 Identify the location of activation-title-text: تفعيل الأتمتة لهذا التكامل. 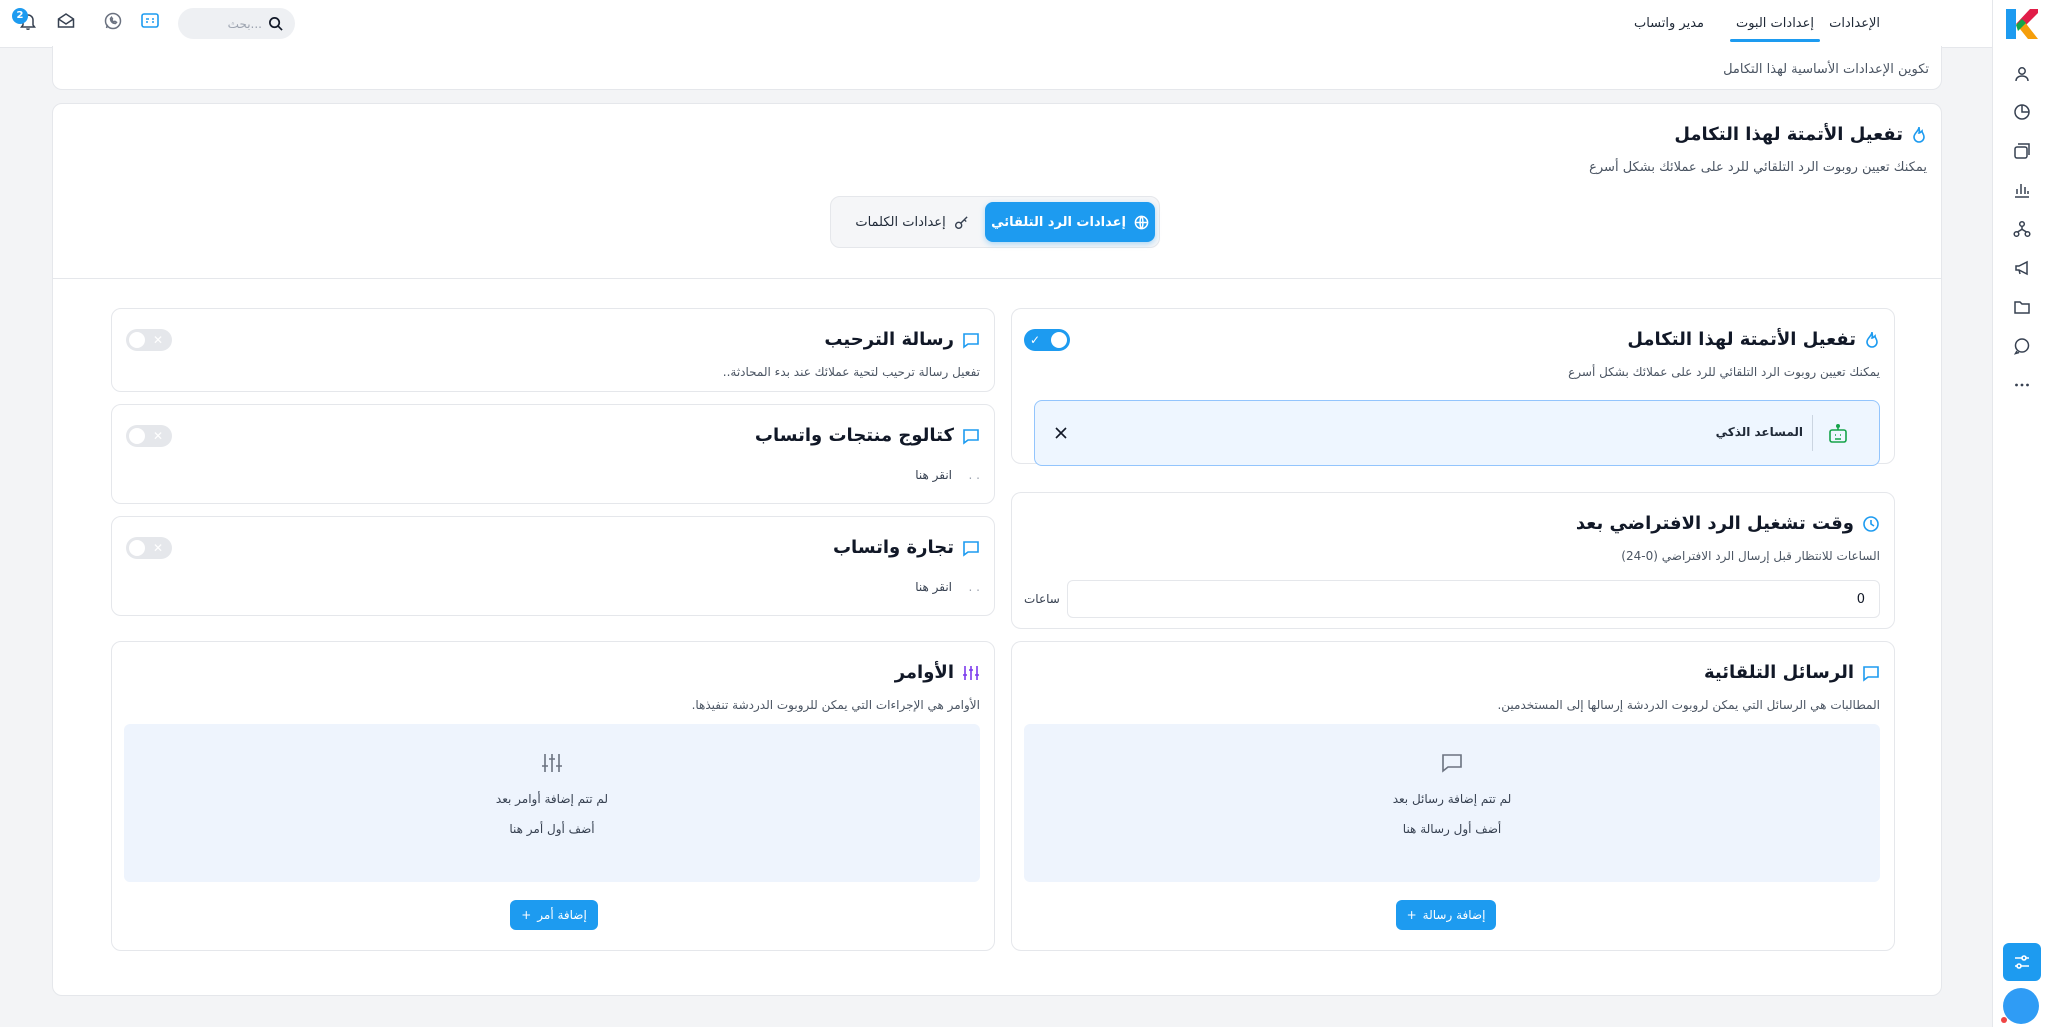
(1741, 339).